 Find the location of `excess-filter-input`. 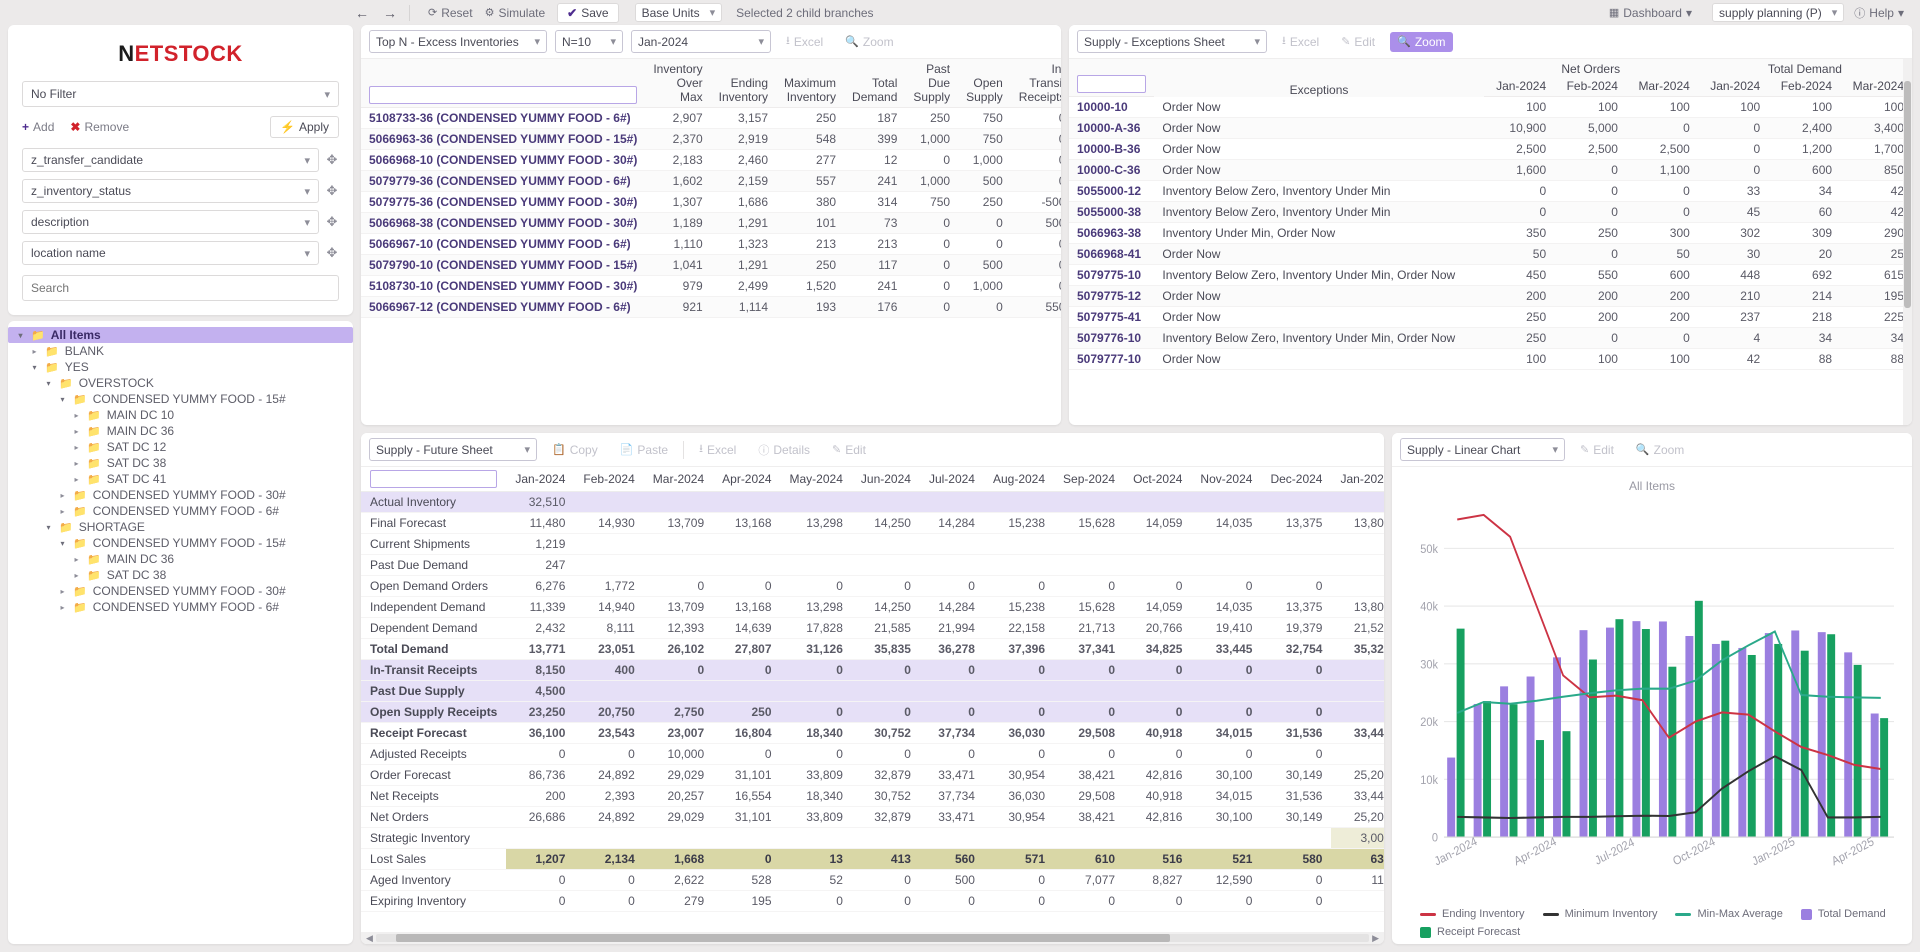

excess-filter-input is located at coordinates (503, 95).